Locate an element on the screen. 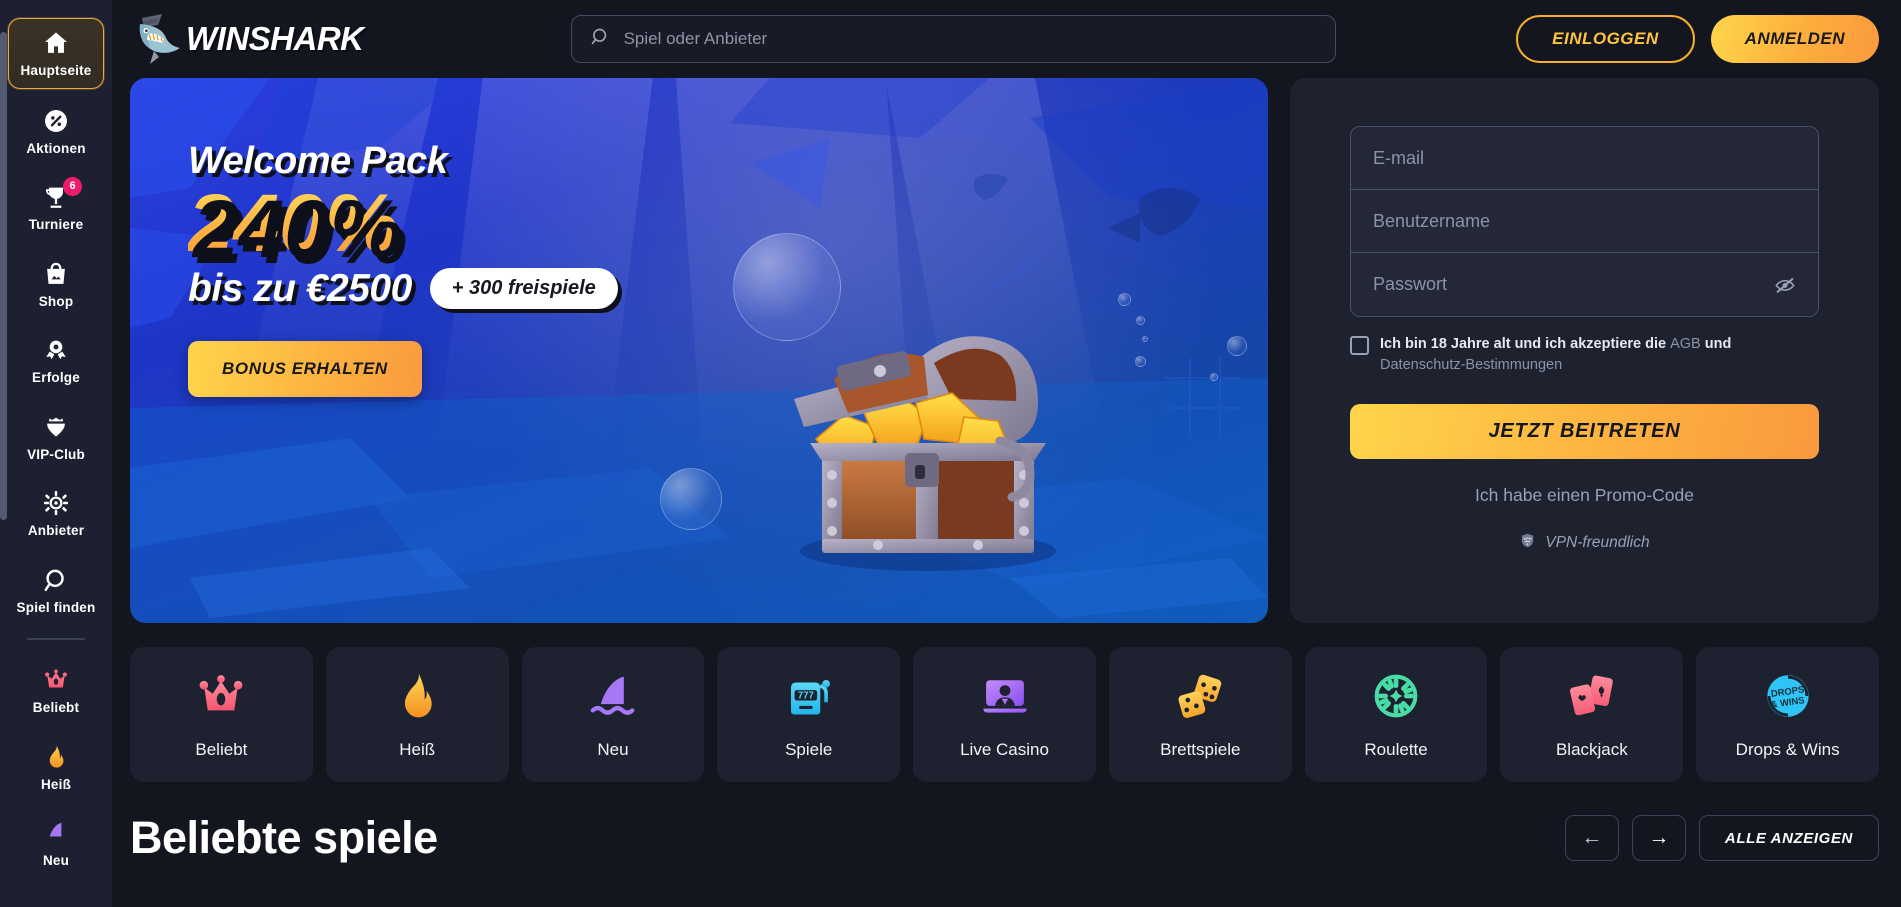  sidebar-item-label: Heiß is located at coordinates (56, 784).